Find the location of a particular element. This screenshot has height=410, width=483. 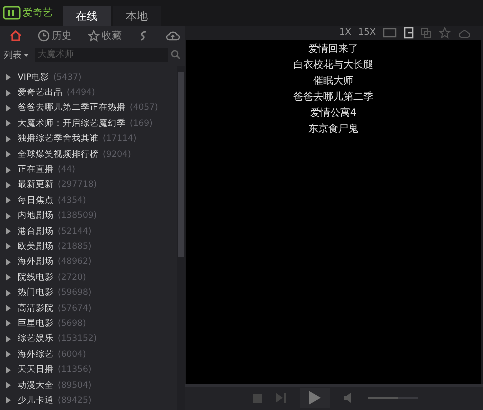

category-count: (89504) is located at coordinates (75, 385).